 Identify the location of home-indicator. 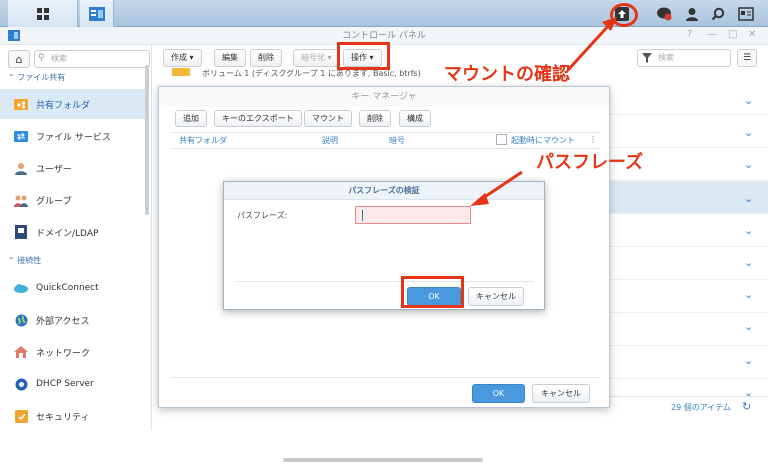
(383, 460).